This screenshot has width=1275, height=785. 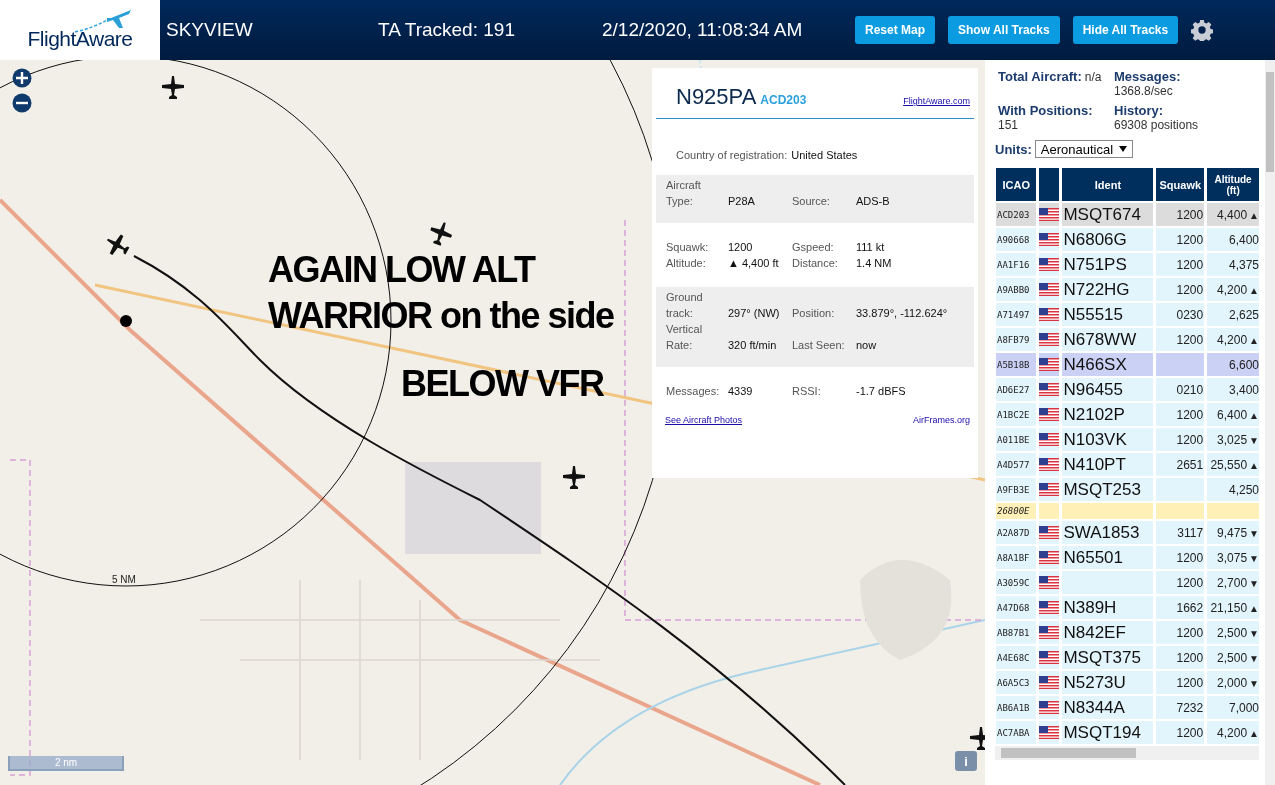 What do you see at coordinates (874, 263) in the screenshot?
I see `field-value: 1.4 NM` at bounding box center [874, 263].